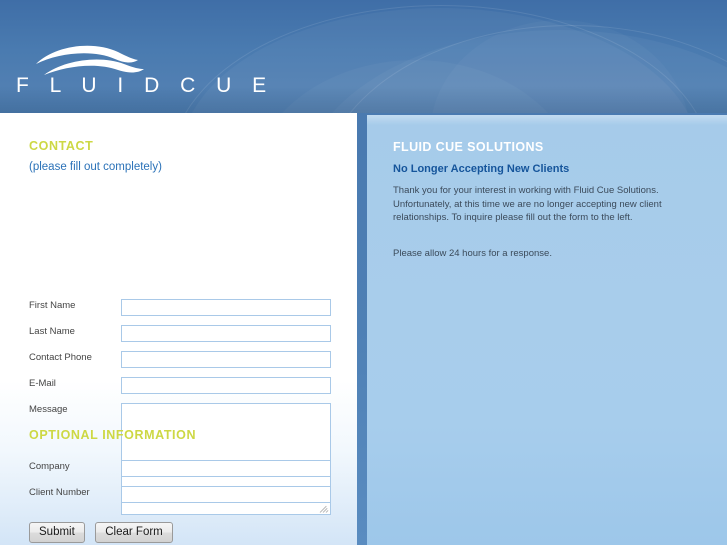 This screenshot has width=727, height=545. I want to click on field-row-contact-phone: Contact Phone, so click(178, 360).